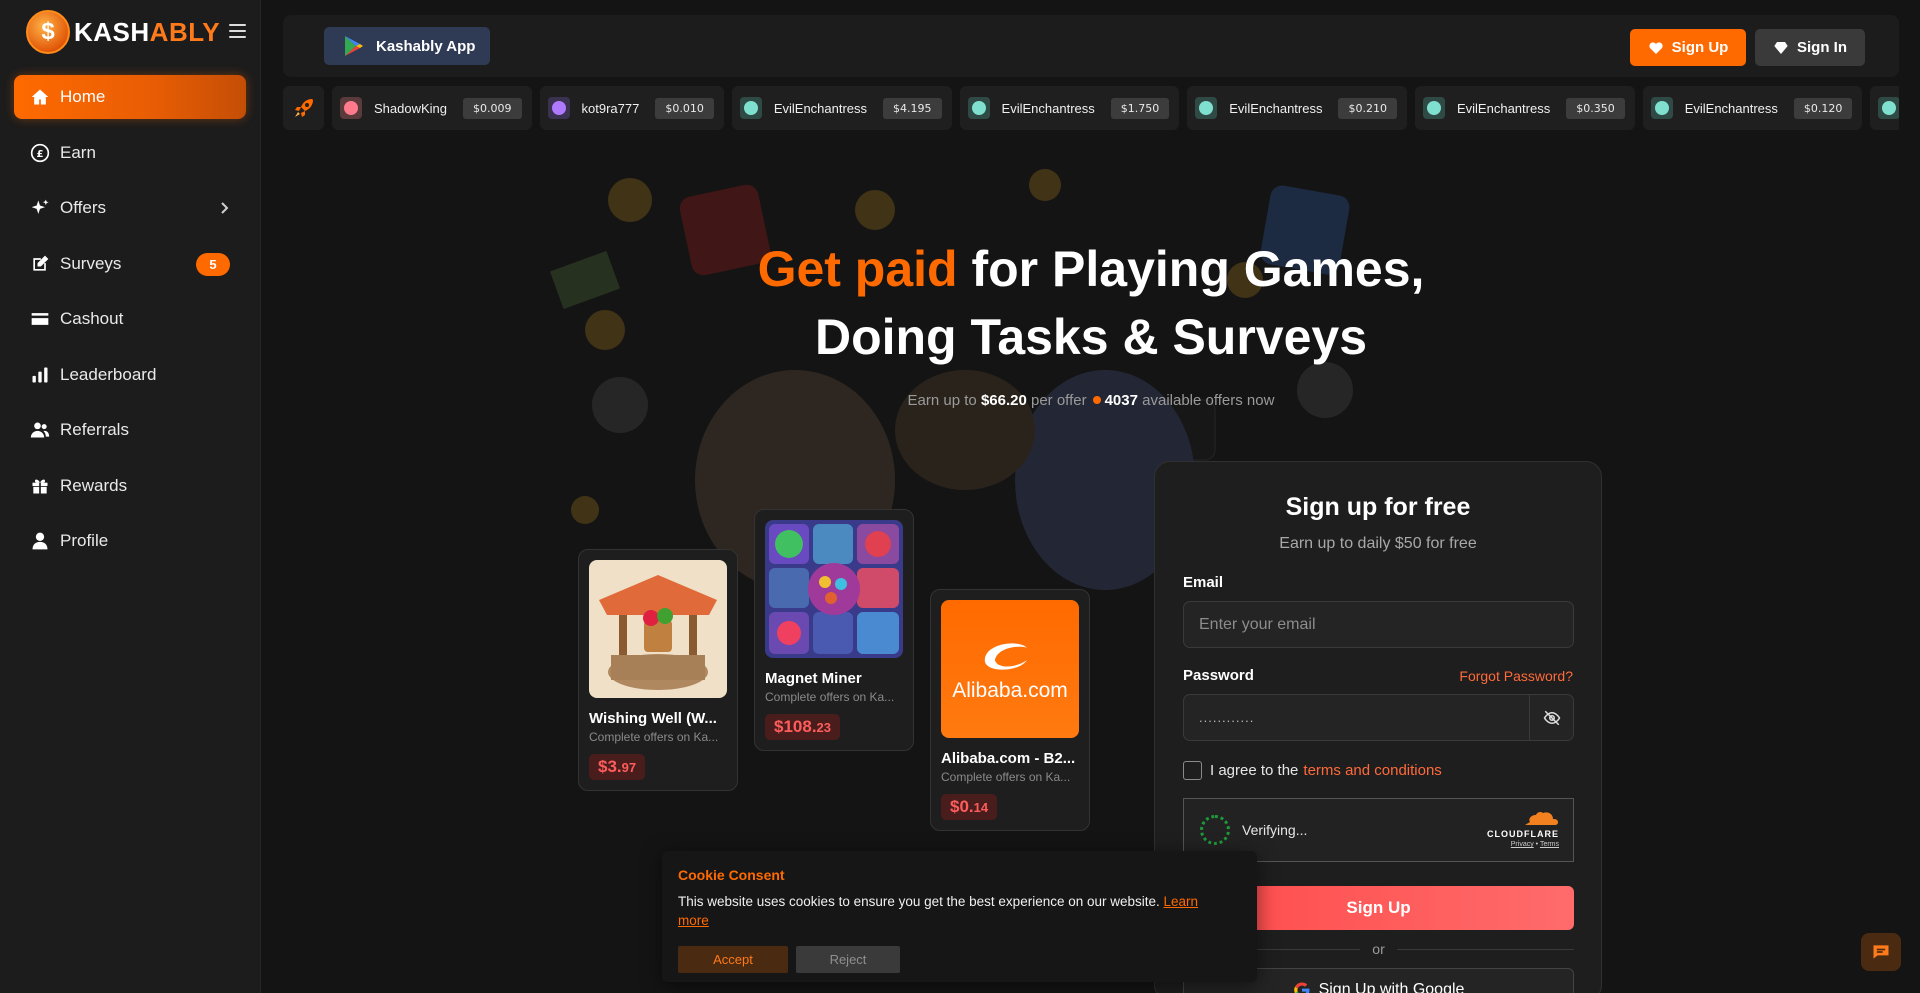 The image size is (1920, 993). Describe the element at coordinates (1884, 108) in the screenshot. I see `ticker-item` at that location.